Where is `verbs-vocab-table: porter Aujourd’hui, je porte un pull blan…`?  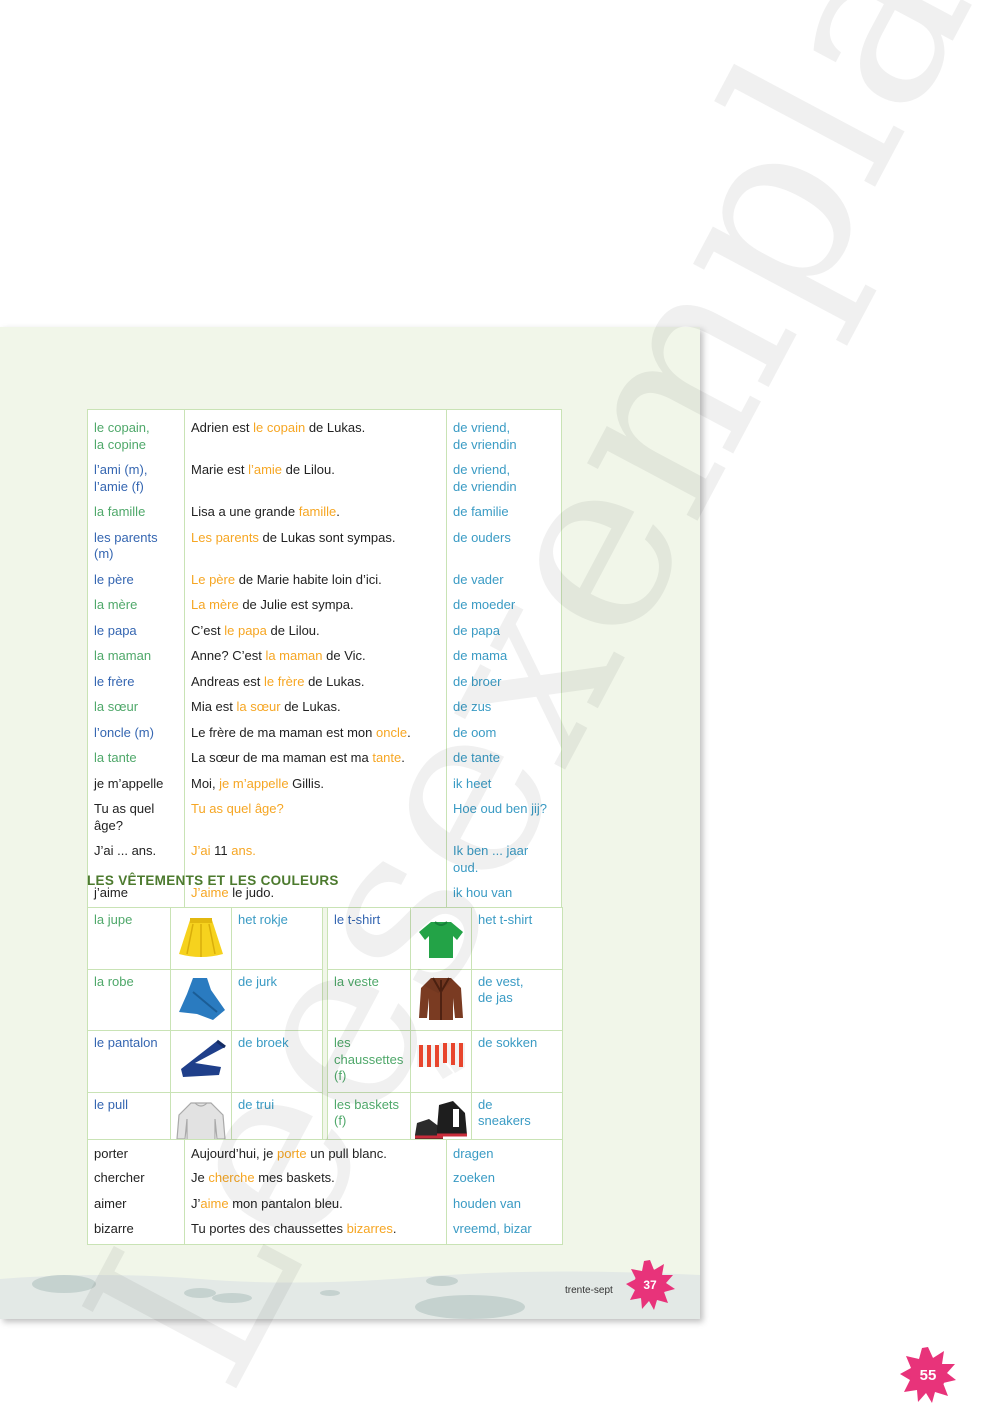 verbs-vocab-table: porter Aujourd’hui, je porte un pull blan… is located at coordinates (325, 1192).